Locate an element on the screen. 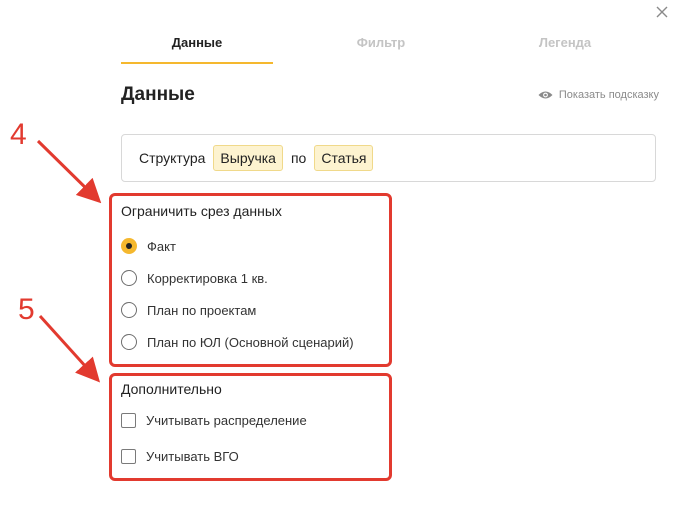 The width and height of the screenshot is (681, 522). annotation-arrows is located at coordinates (69, 261).